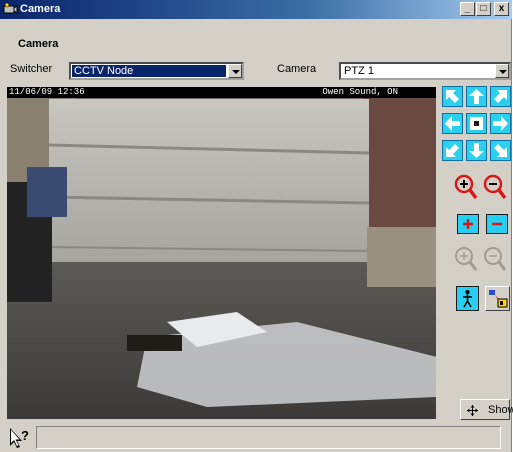  I want to click on pan-right-button, so click(500, 123).